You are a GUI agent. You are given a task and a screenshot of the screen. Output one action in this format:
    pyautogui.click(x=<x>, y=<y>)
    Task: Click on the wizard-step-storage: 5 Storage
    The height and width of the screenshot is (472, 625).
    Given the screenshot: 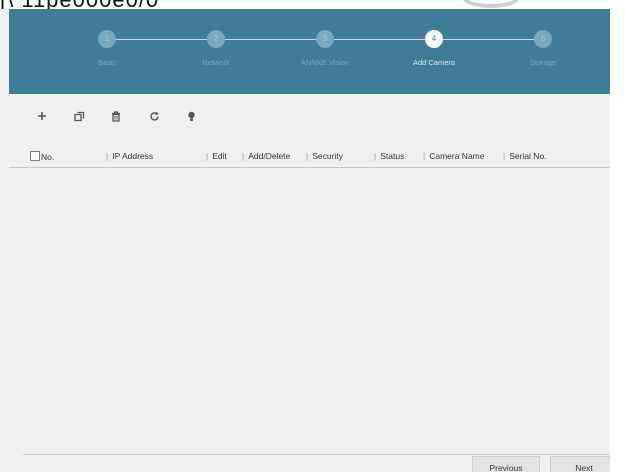 What is the action you would take?
    pyautogui.click(x=543, y=48)
    